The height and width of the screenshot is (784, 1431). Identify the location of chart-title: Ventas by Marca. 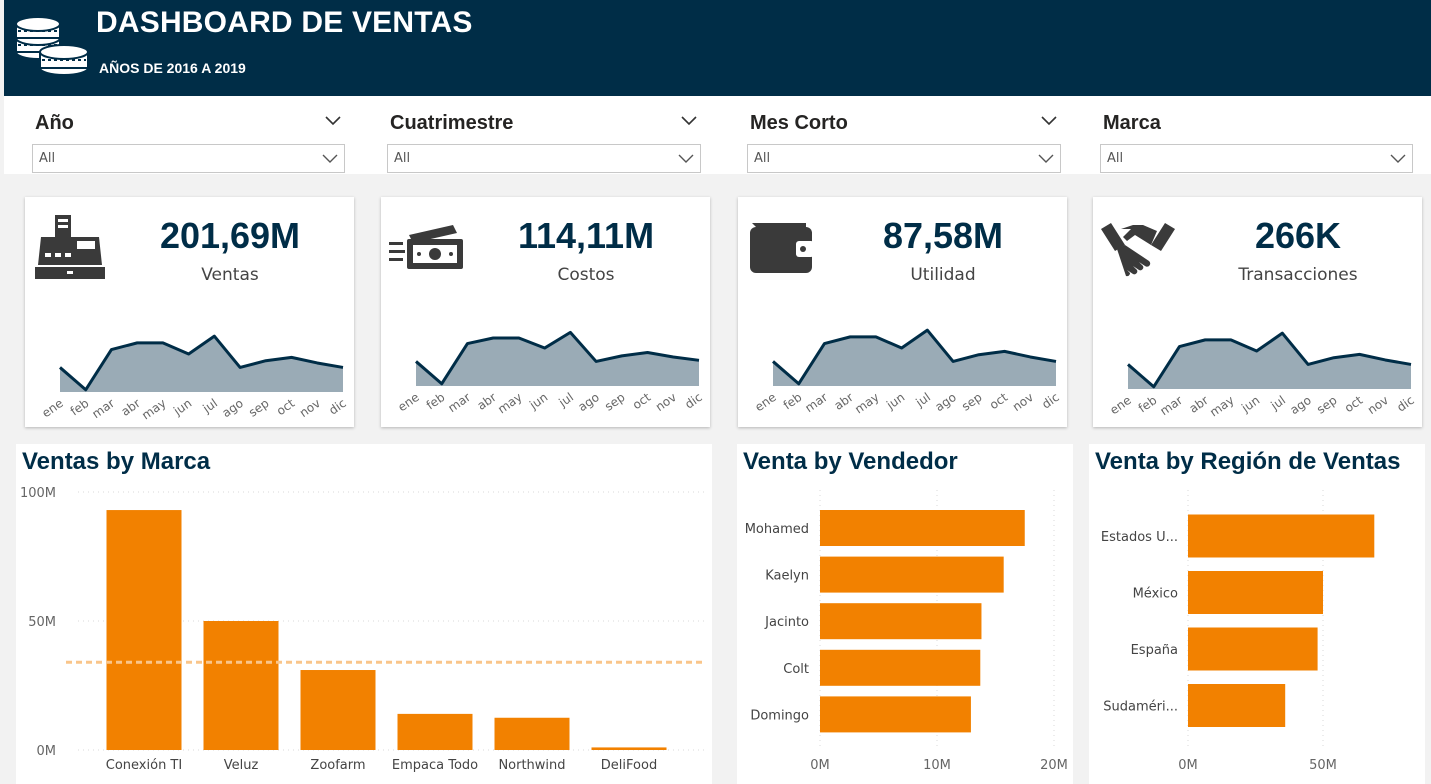
(116, 461).